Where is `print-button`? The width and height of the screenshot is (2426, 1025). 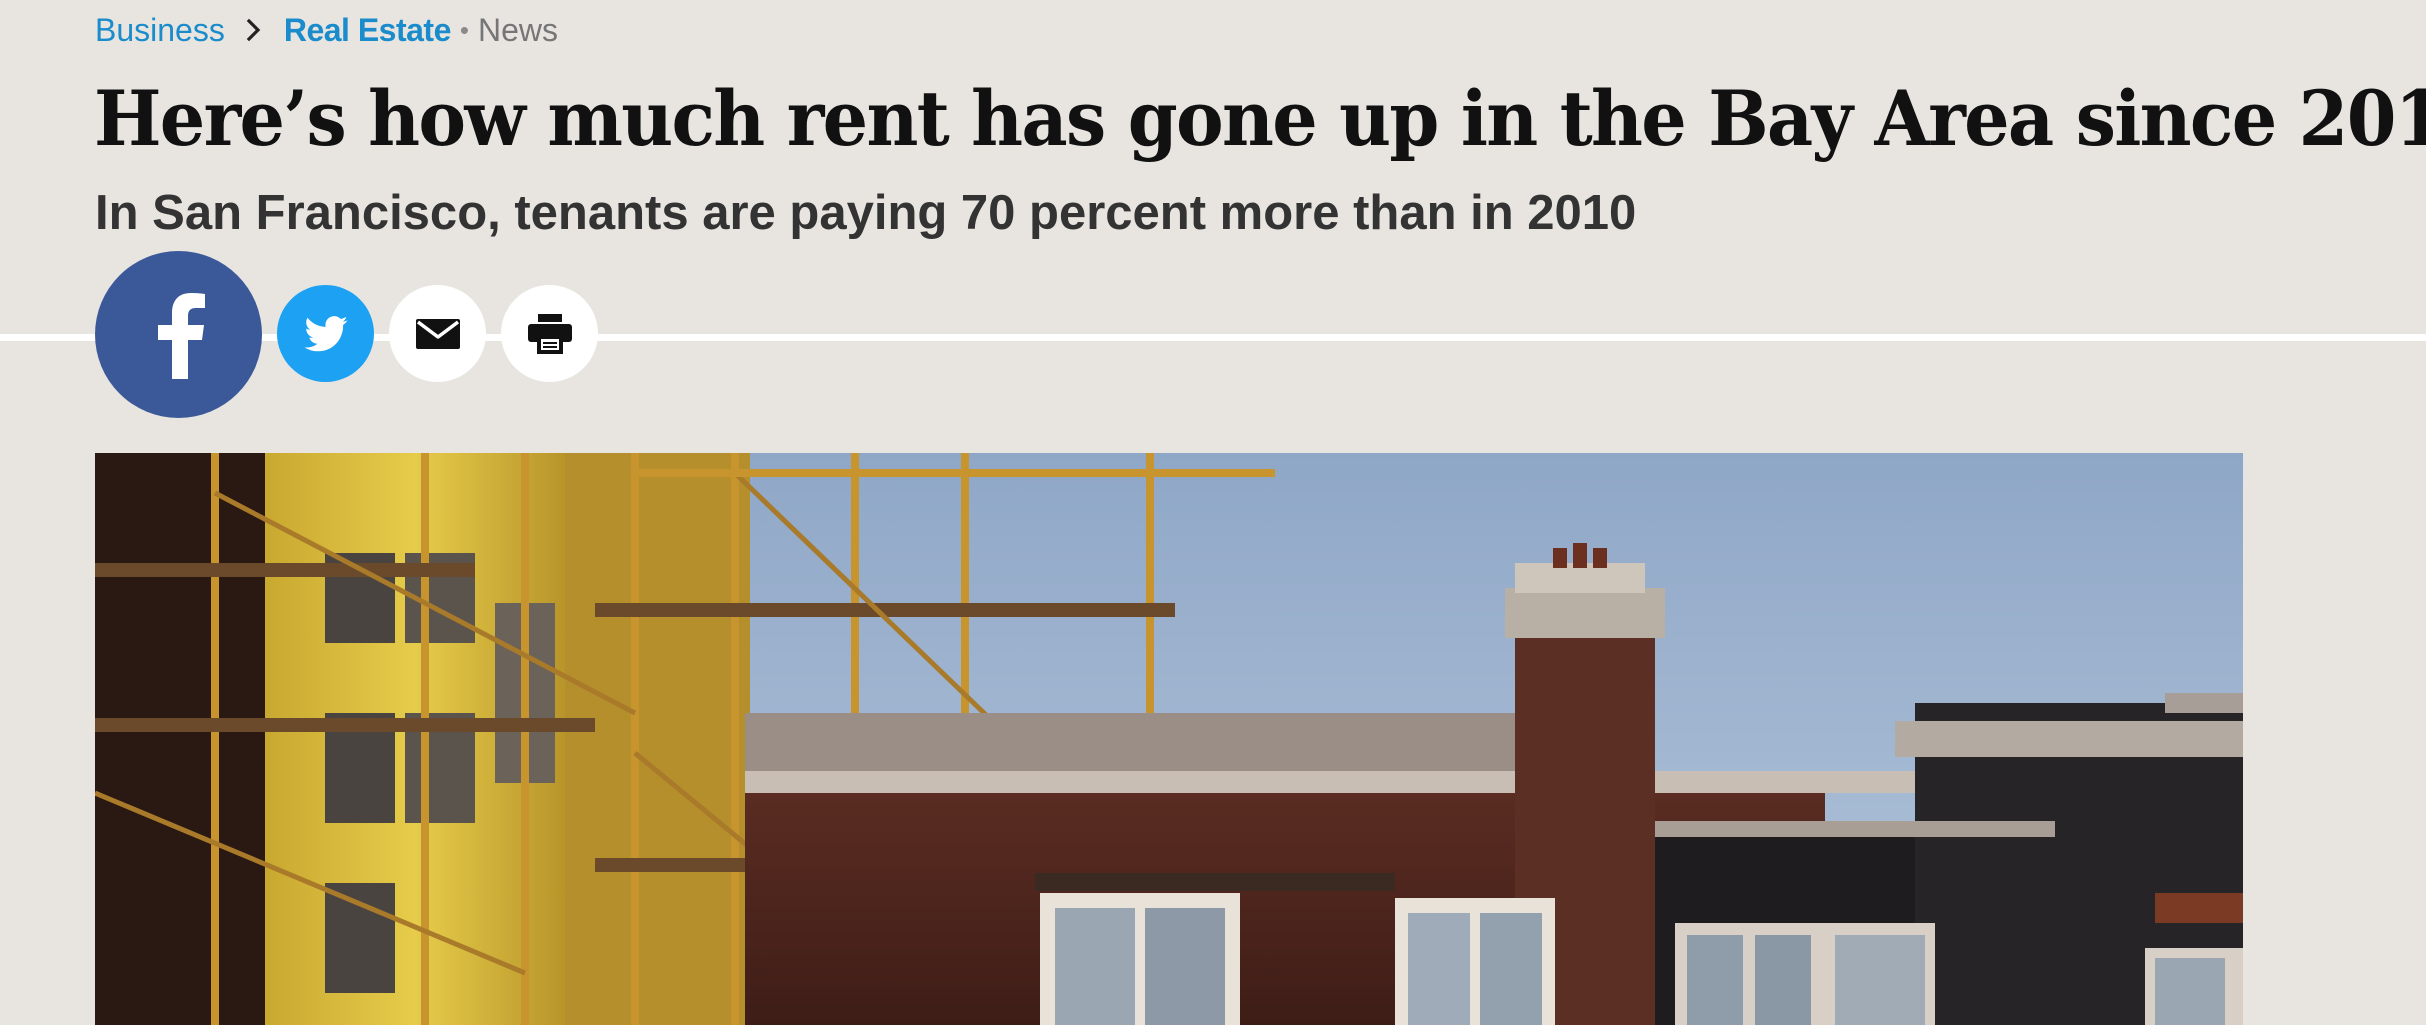
print-button is located at coordinates (549, 333).